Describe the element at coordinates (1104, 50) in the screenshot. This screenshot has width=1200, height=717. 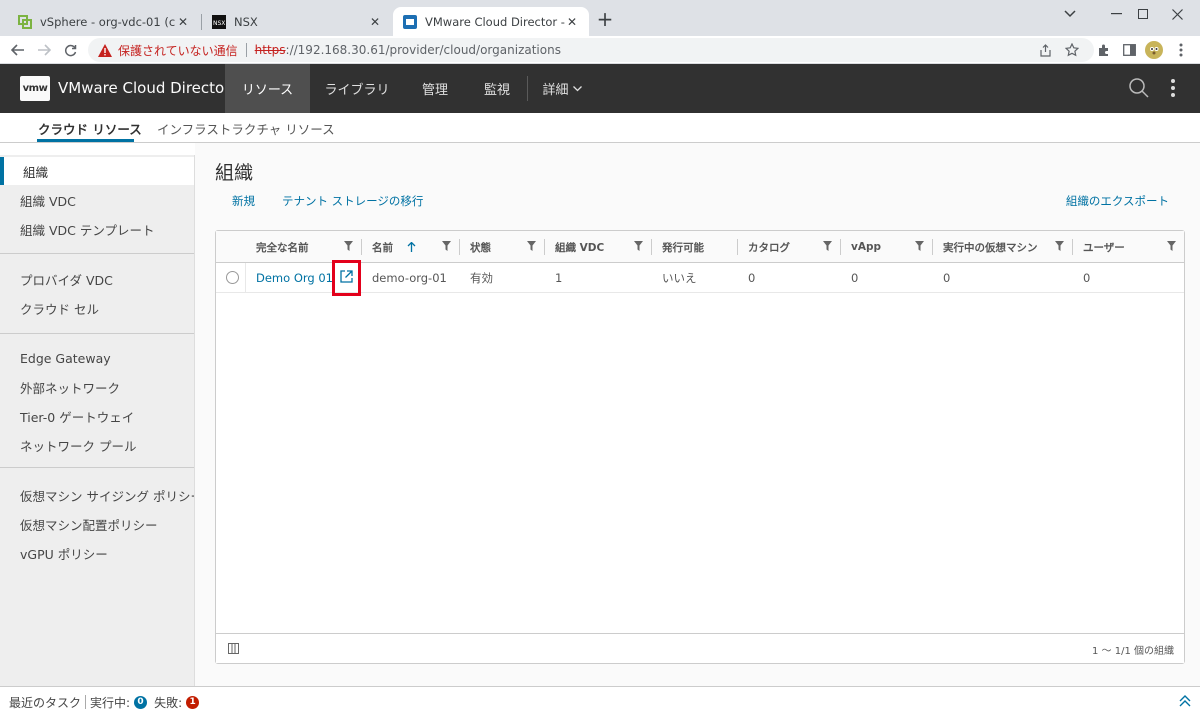
I see `extensions-icon` at that location.